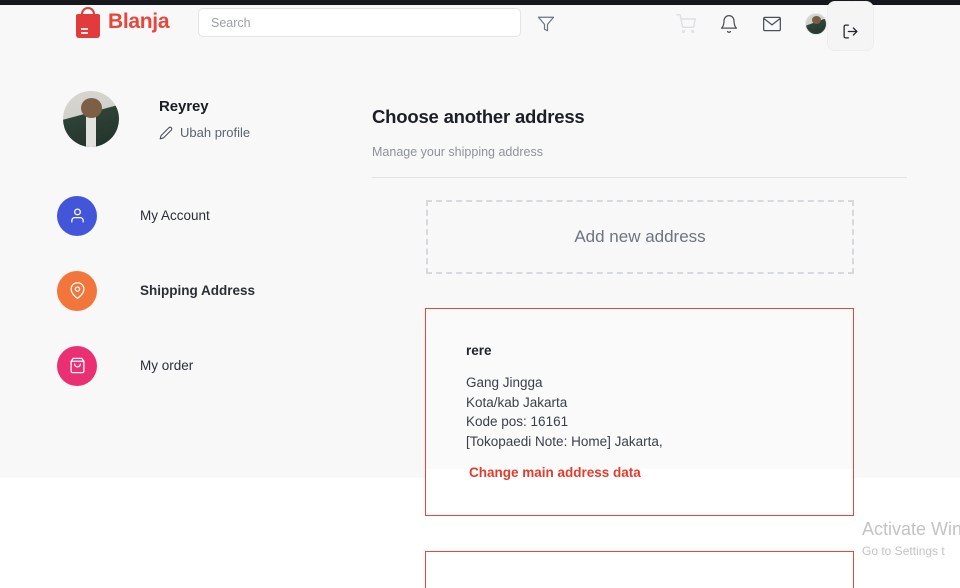 This screenshot has height=588, width=960. Describe the element at coordinates (139, 21) in the screenshot. I see `brand-name: Blanja` at that location.